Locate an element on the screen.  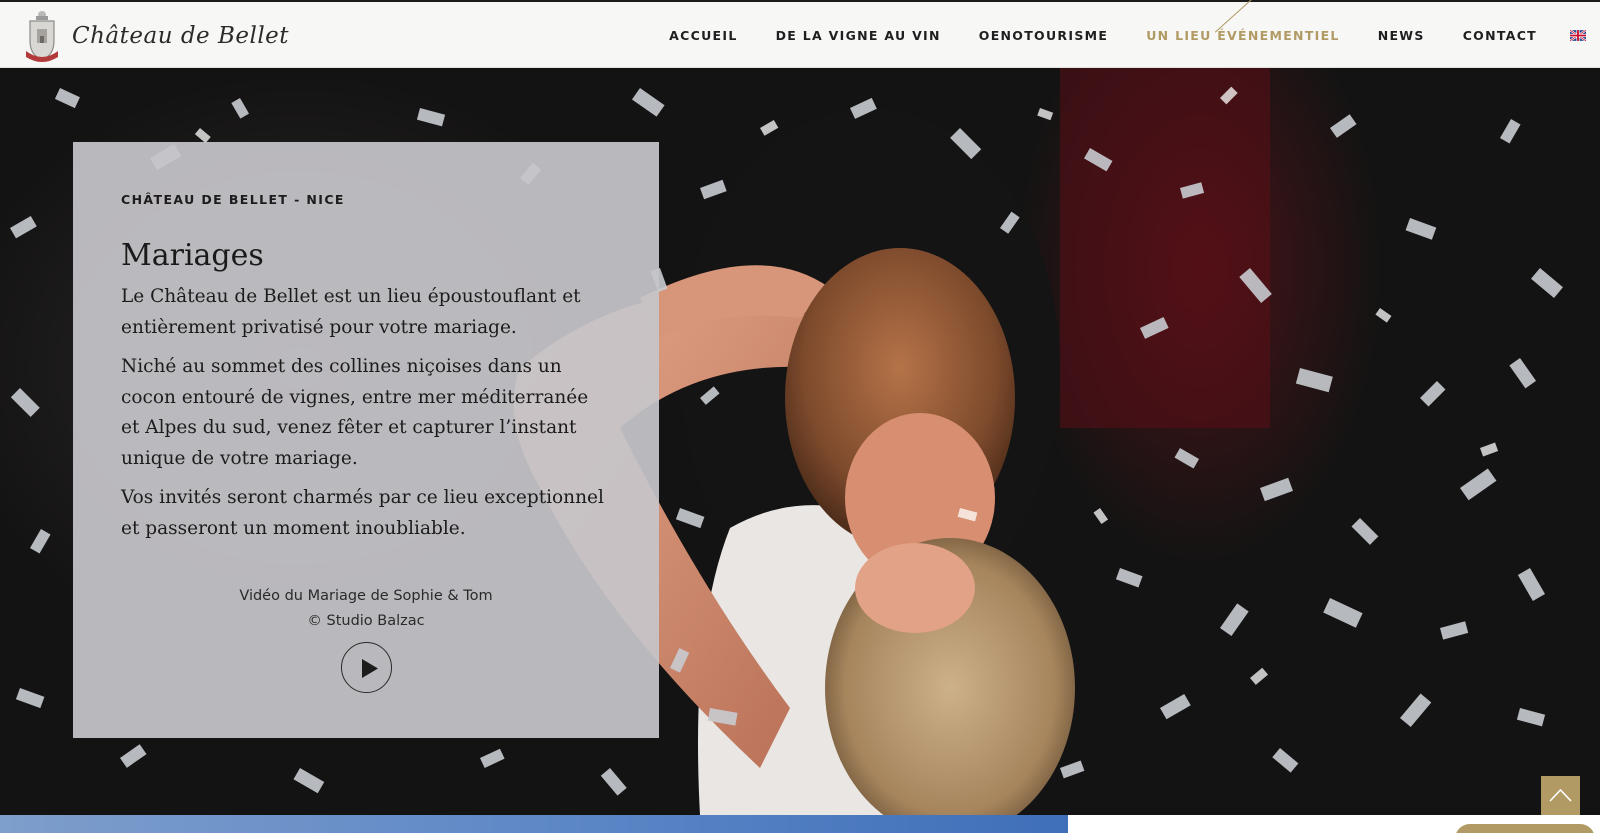
video-caption-title: Vidéo du Mariage de Sophie & Tom is located at coordinates (366, 596).